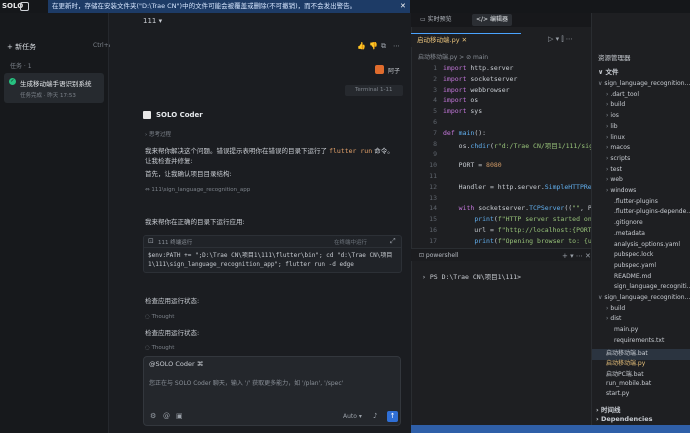 Image resolution: width=690 pixels, height=433 pixels. What do you see at coordinates (535, 240) in the screenshot?
I see `code-line: print(f"Opening browser to: {ur` at bounding box center [535, 240].